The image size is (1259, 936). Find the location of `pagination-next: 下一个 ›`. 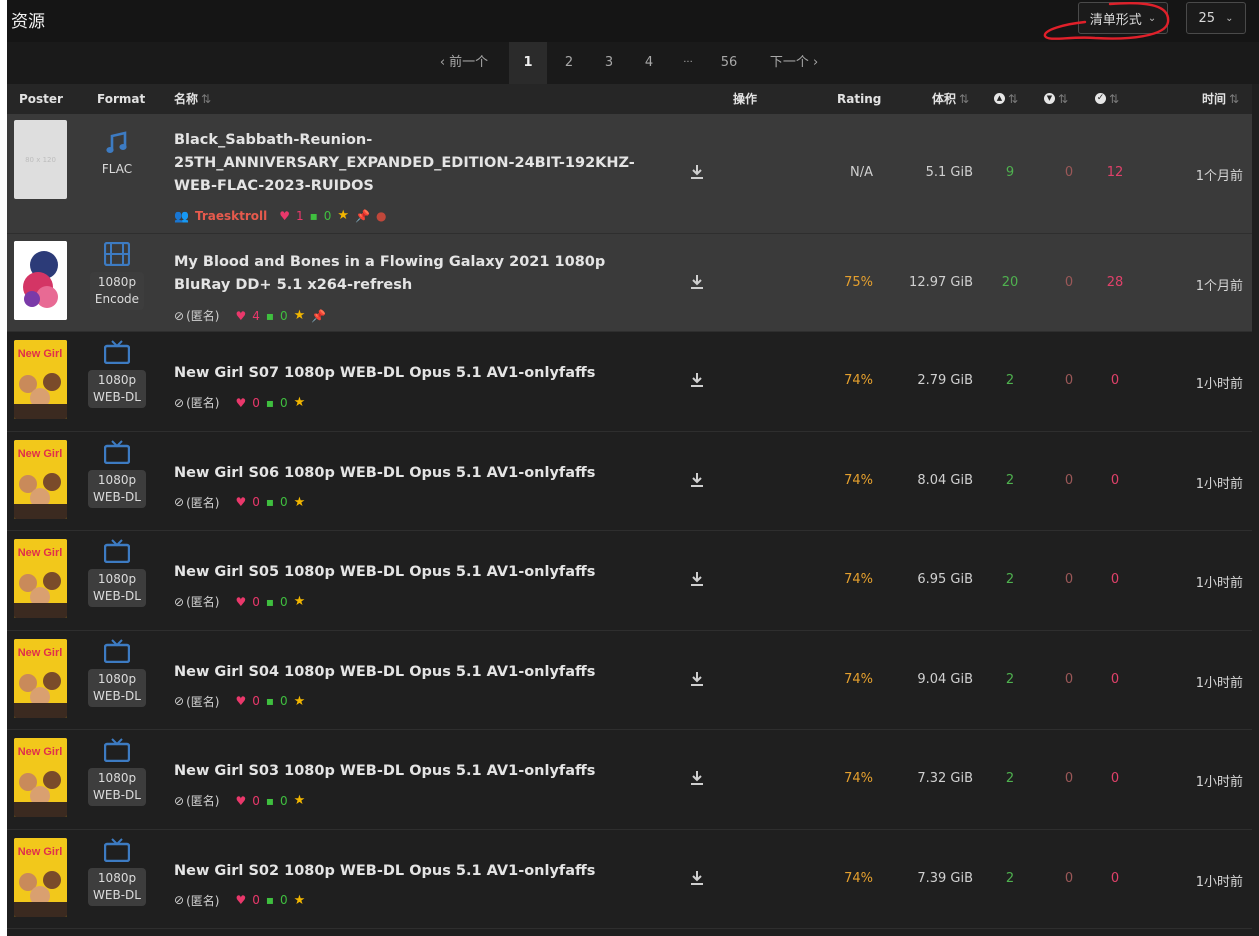

pagination-next: 下一个 › is located at coordinates (794, 63).